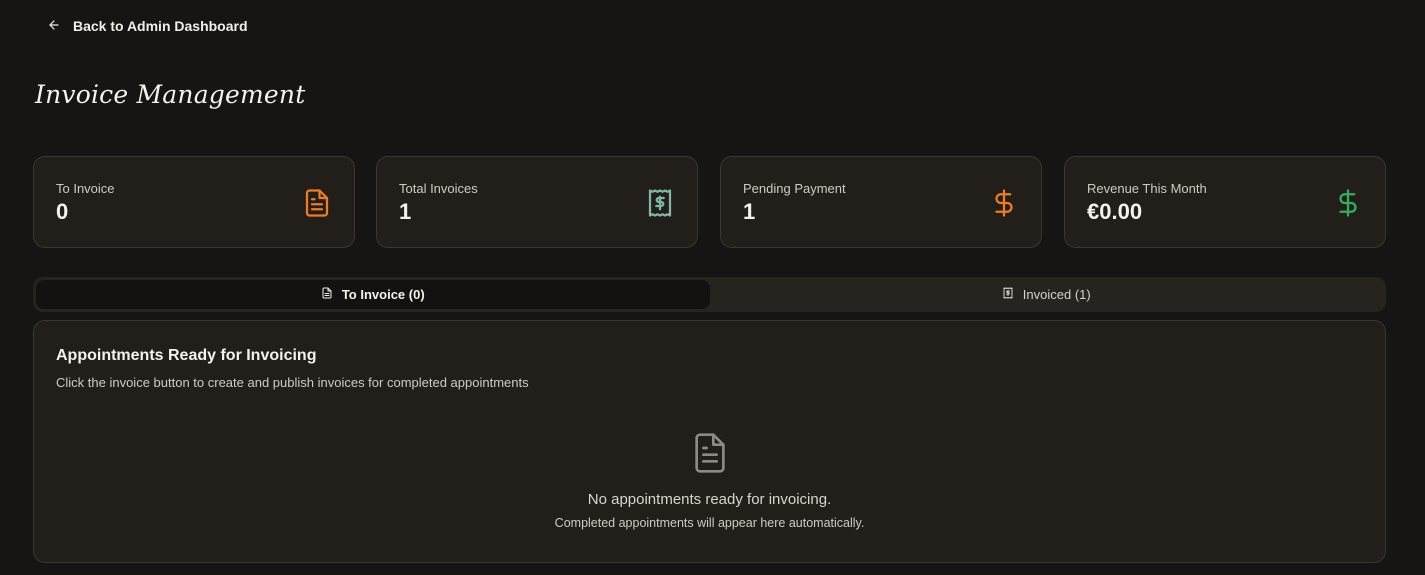  What do you see at coordinates (194, 202) in the screenshot?
I see `stat-card-to-invoice: To Invoice 0` at bounding box center [194, 202].